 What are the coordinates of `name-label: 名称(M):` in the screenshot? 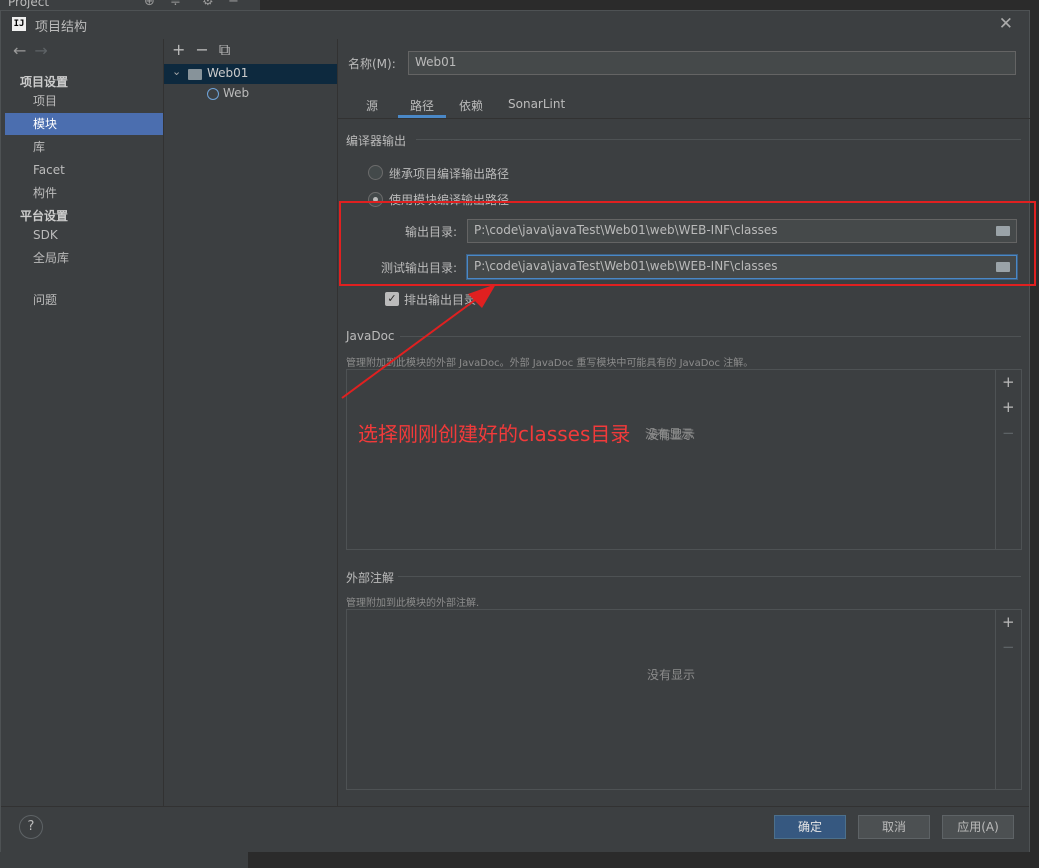 It's located at (372, 64).